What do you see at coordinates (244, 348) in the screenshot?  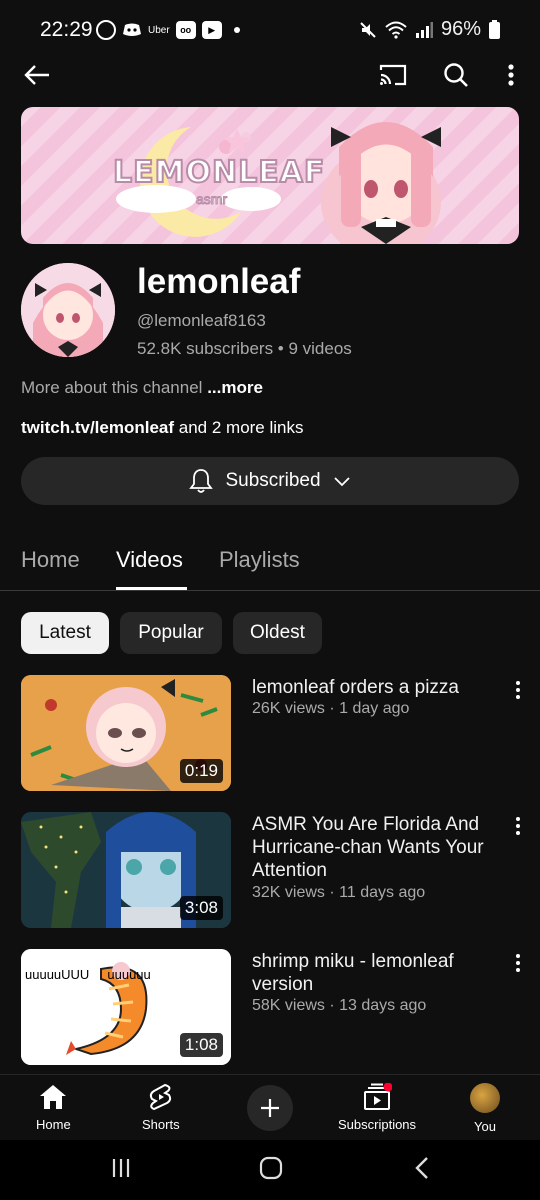 I see `channel-stats: 52.8K subscribers • 9 videos` at bounding box center [244, 348].